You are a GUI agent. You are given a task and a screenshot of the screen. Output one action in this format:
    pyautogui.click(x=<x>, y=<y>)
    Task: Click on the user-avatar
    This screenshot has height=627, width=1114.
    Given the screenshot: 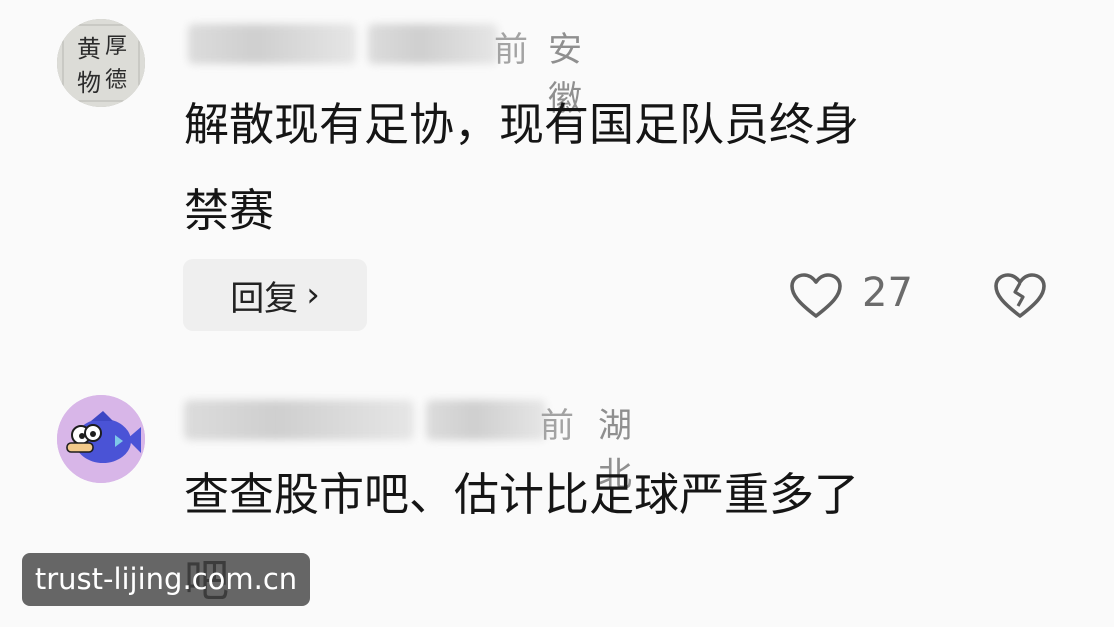 What is the action you would take?
    pyautogui.click(x=101, y=439)
    